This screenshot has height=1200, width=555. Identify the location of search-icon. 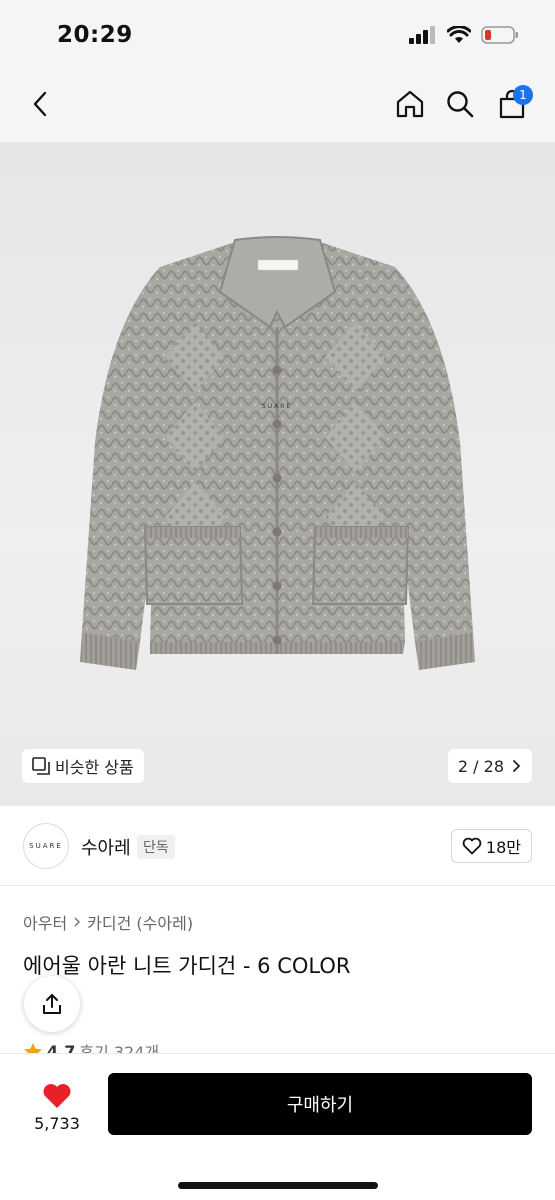
(460, 104).